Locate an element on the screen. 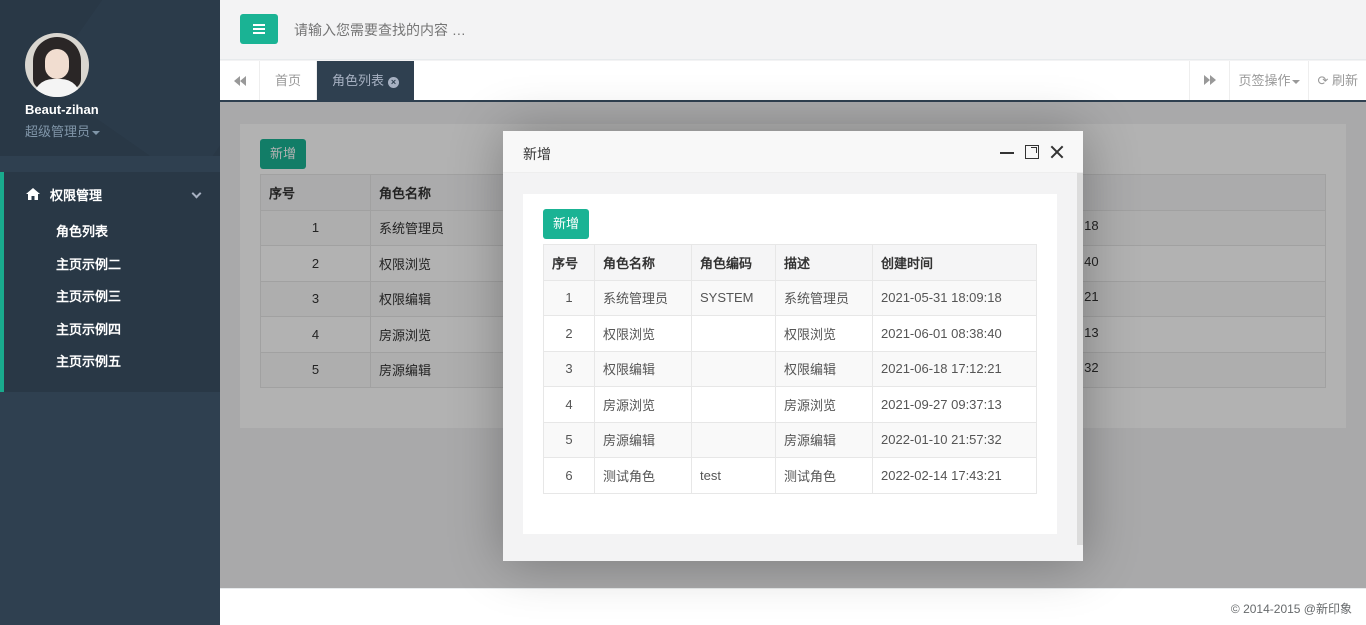 The width and height of the screenshot is (1366, 625). table-row: 4 房源浏览 房源浏览 2021-09-27 09:37:13 is located at coordinates (790, 404).